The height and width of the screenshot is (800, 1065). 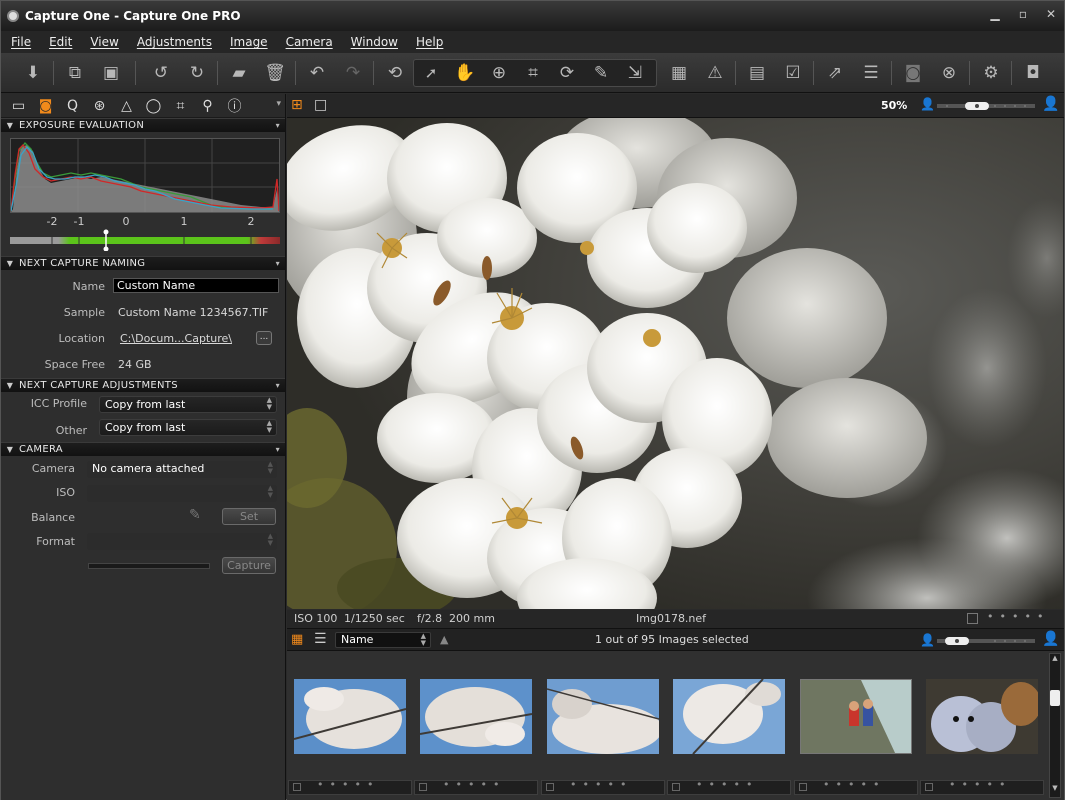 What do you see at coordinates (1050, 104) in the screenshot?
I see `zoom-in-person-icon: 👤` at bounding box center [1050, 104].